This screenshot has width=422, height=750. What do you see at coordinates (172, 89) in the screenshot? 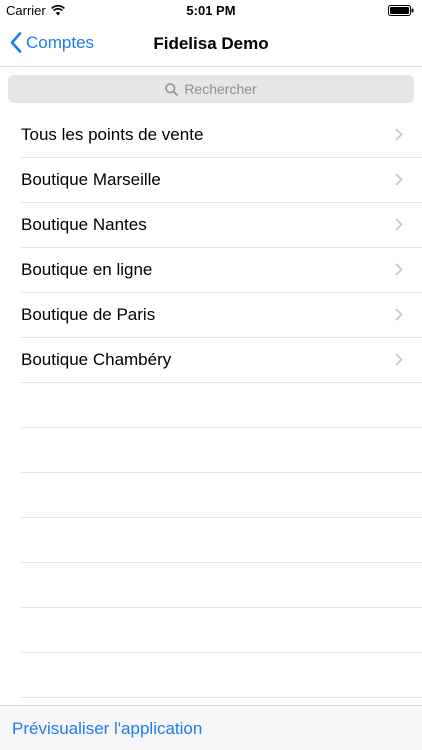
I see `search-icon` at bounding box center [172, 89].